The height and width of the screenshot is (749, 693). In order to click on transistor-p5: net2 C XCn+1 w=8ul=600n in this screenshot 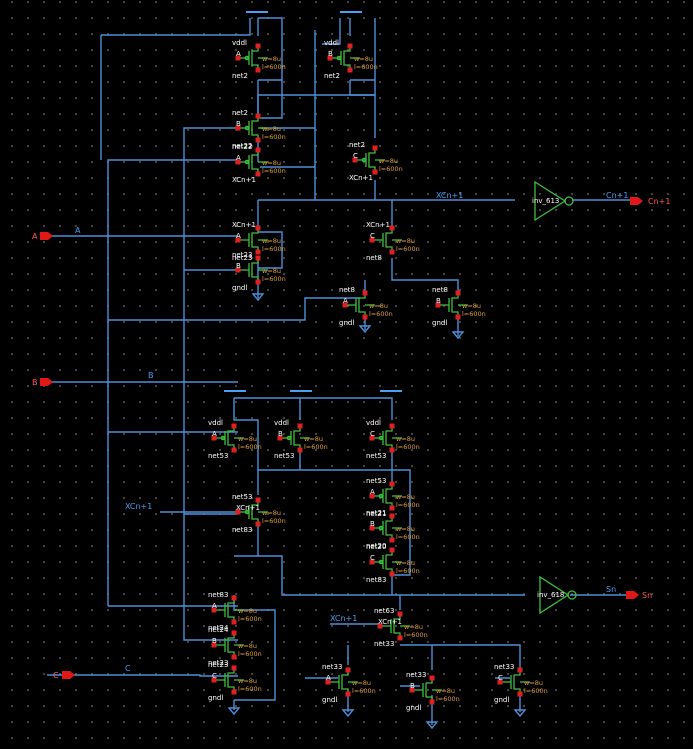, I will do `click(376, 161)`.